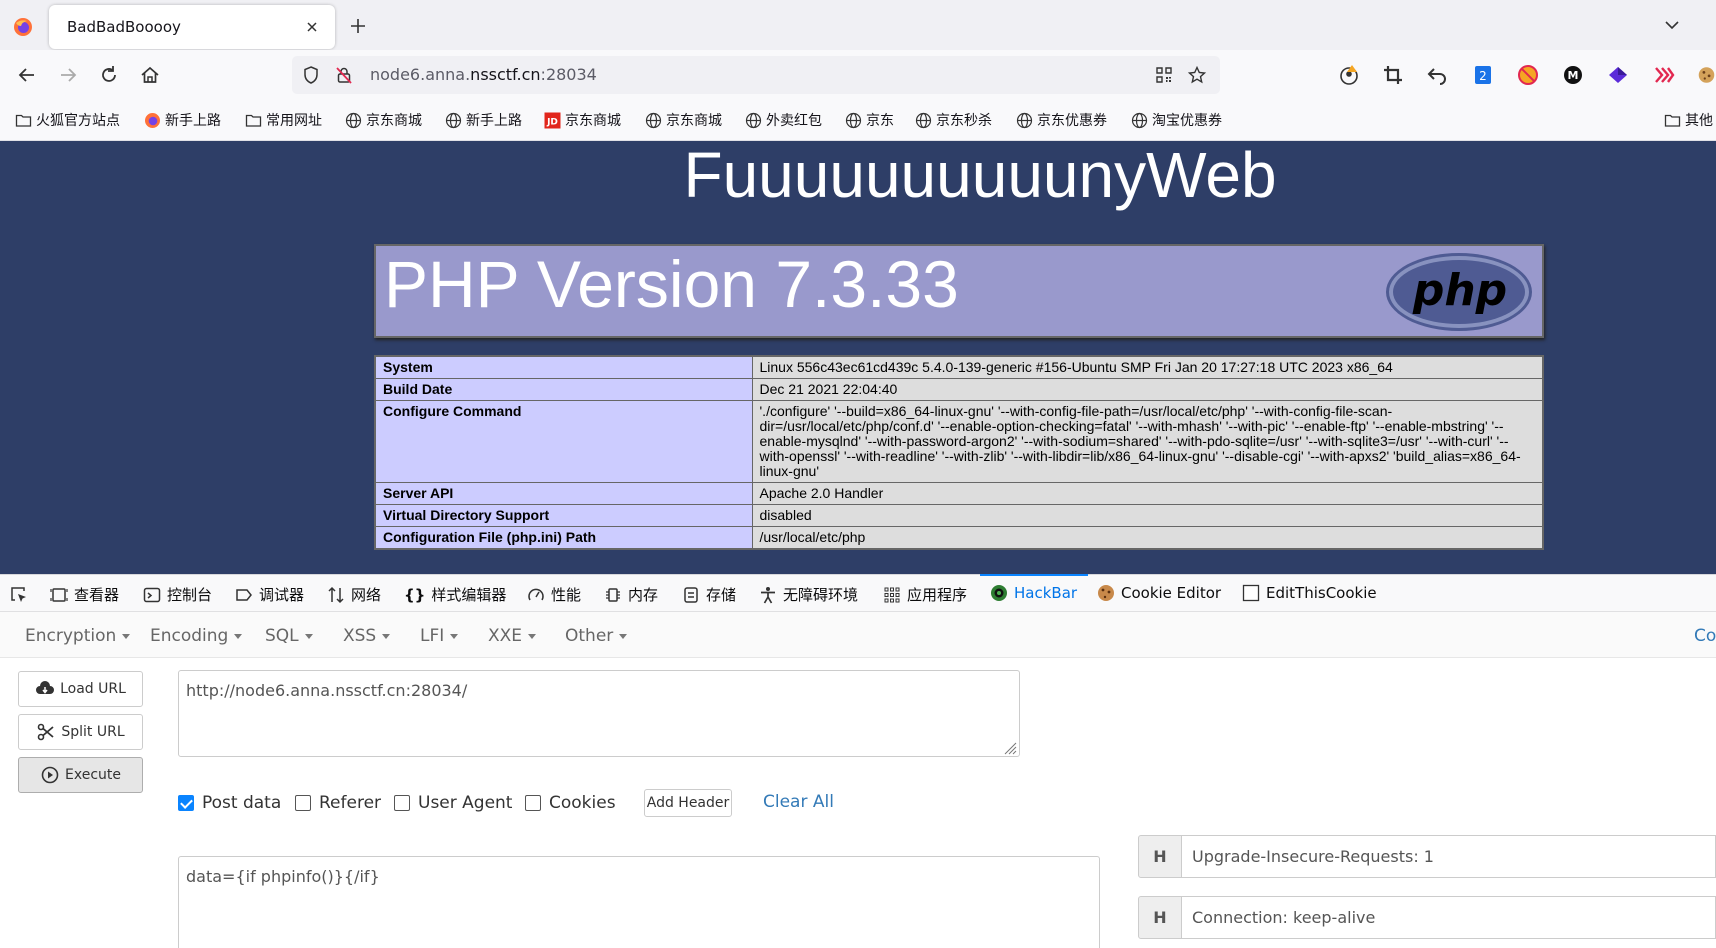 The image size is (1716, 948). I want to click on browser-tab: BadBadBooooy, so click(192, 27).